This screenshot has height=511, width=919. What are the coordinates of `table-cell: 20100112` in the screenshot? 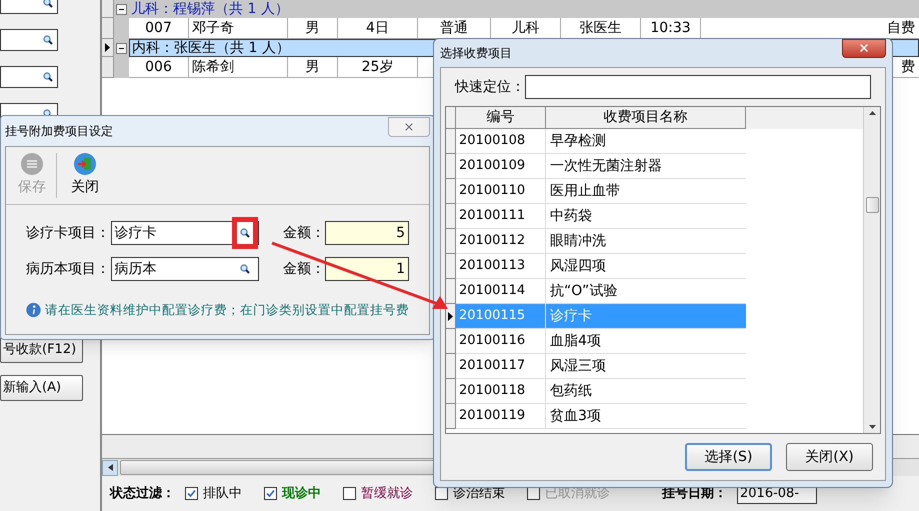 It's located at (501, 241).